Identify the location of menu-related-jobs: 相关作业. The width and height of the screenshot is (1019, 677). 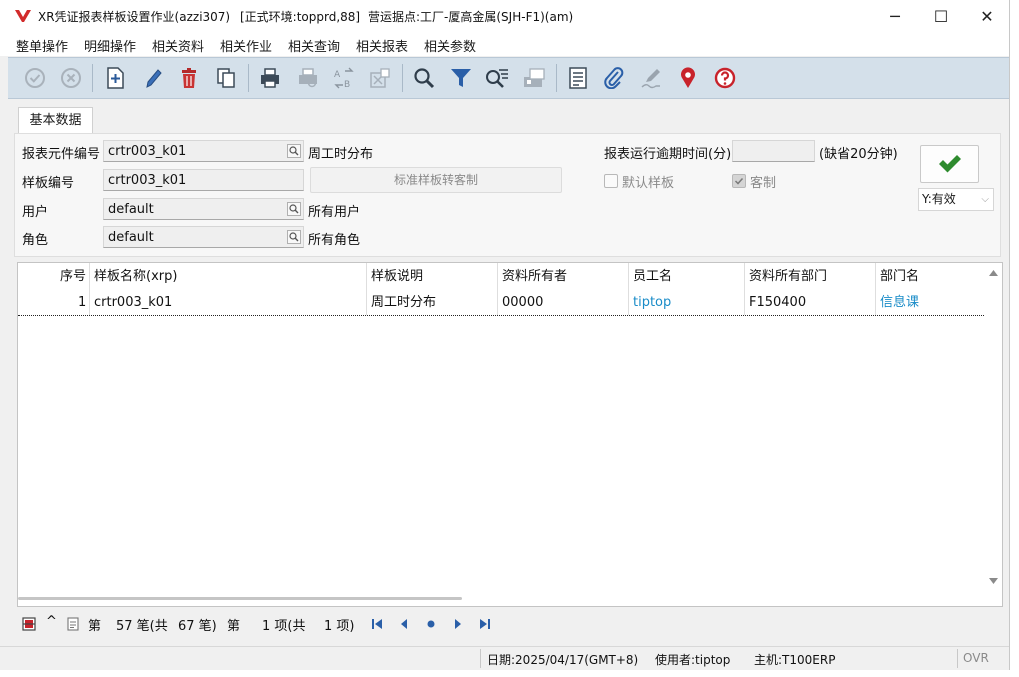
(246, 45).